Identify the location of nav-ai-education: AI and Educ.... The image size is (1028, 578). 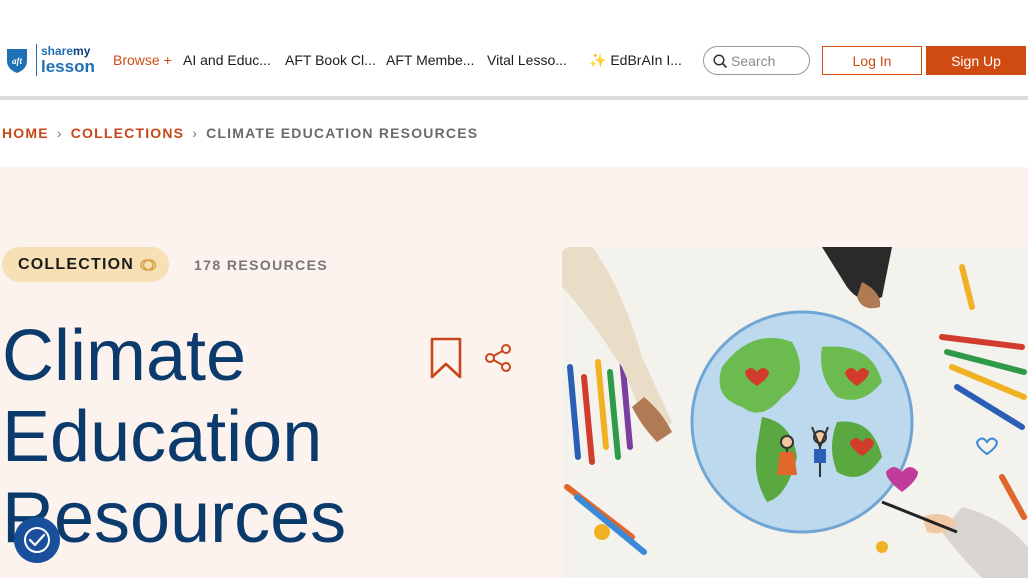
(227, 60).